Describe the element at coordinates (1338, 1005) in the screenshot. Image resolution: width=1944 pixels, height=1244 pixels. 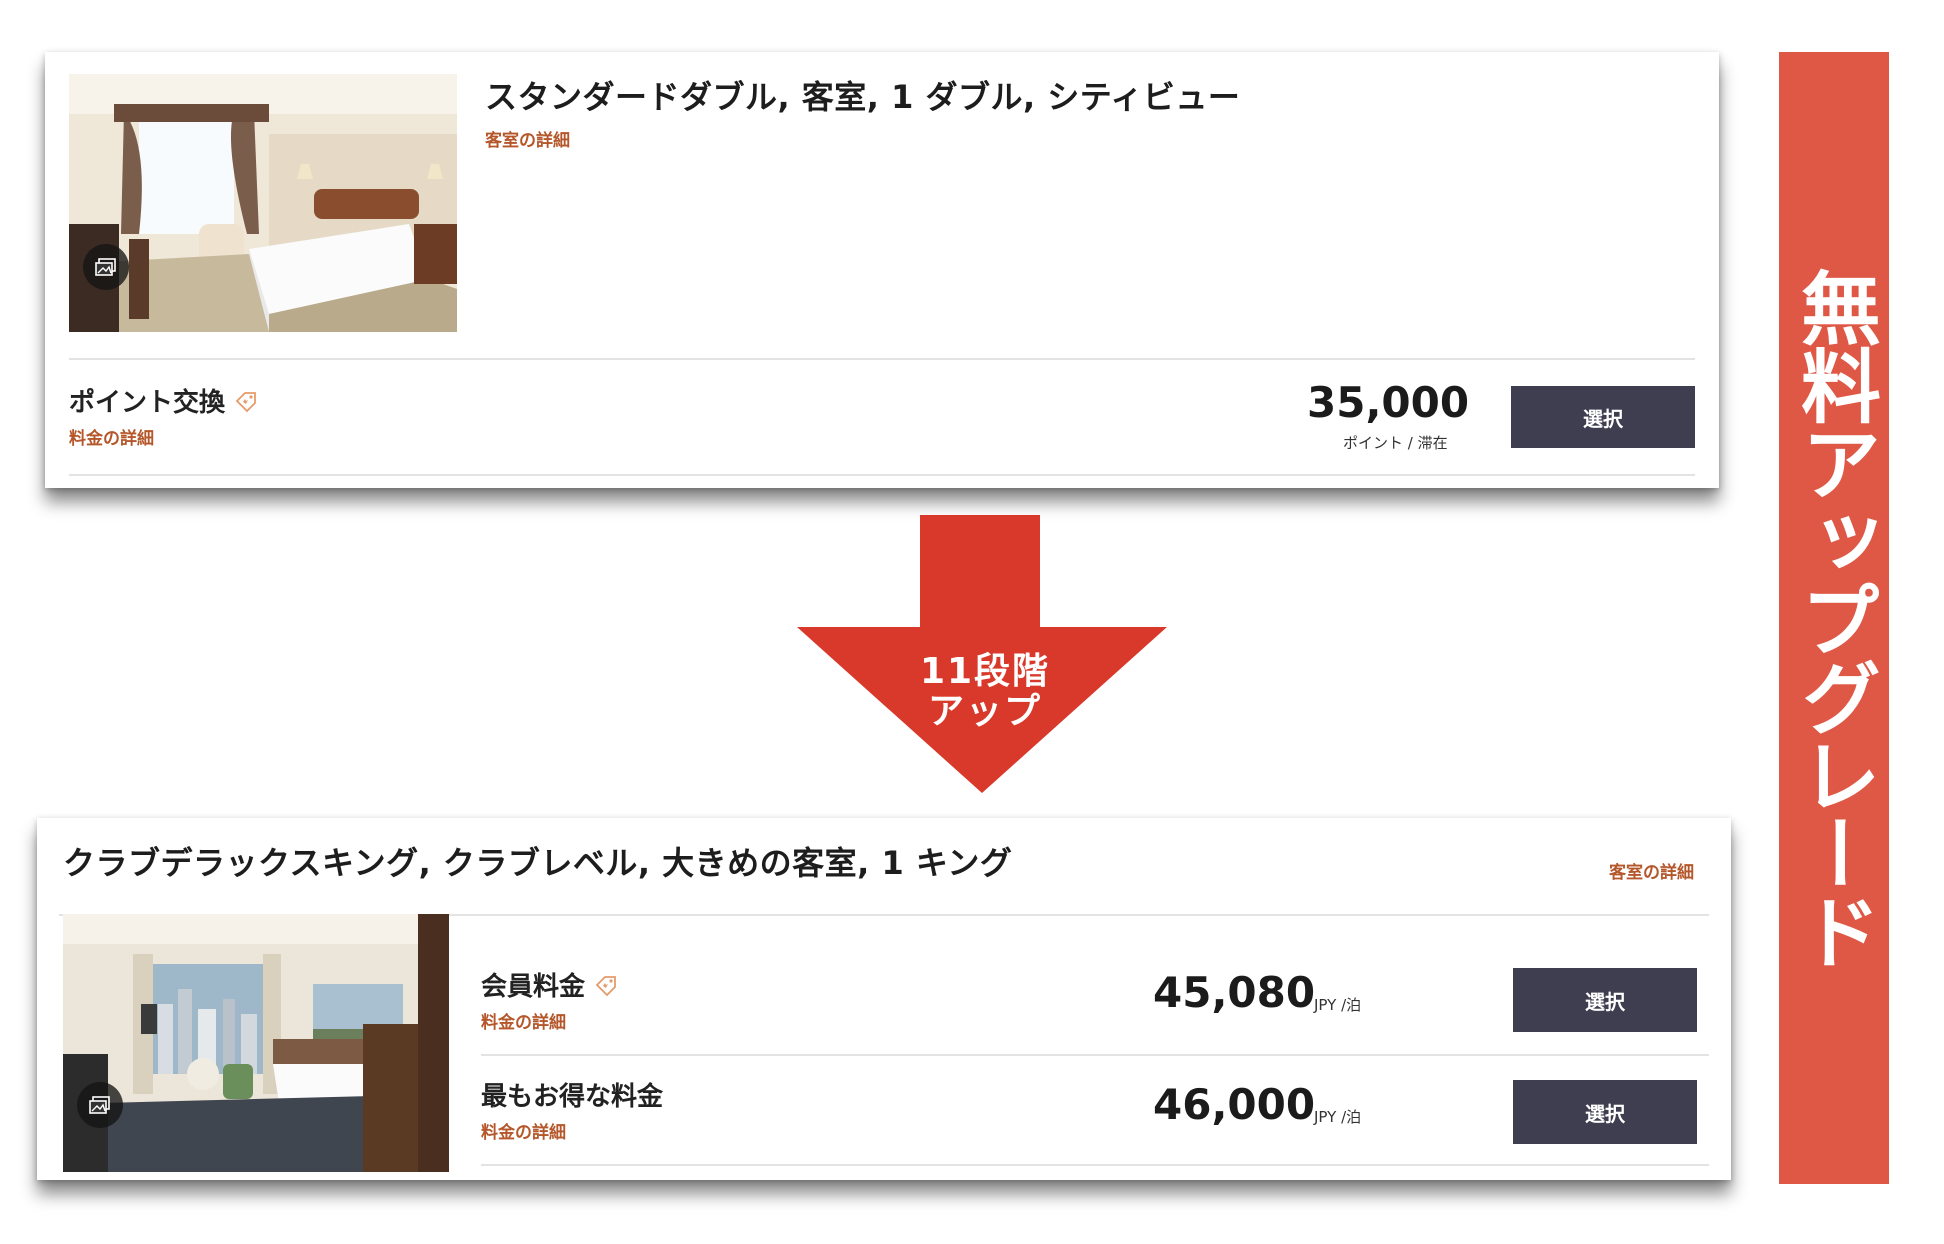
I see `member-rate-unit: JPY /泊` at that location.